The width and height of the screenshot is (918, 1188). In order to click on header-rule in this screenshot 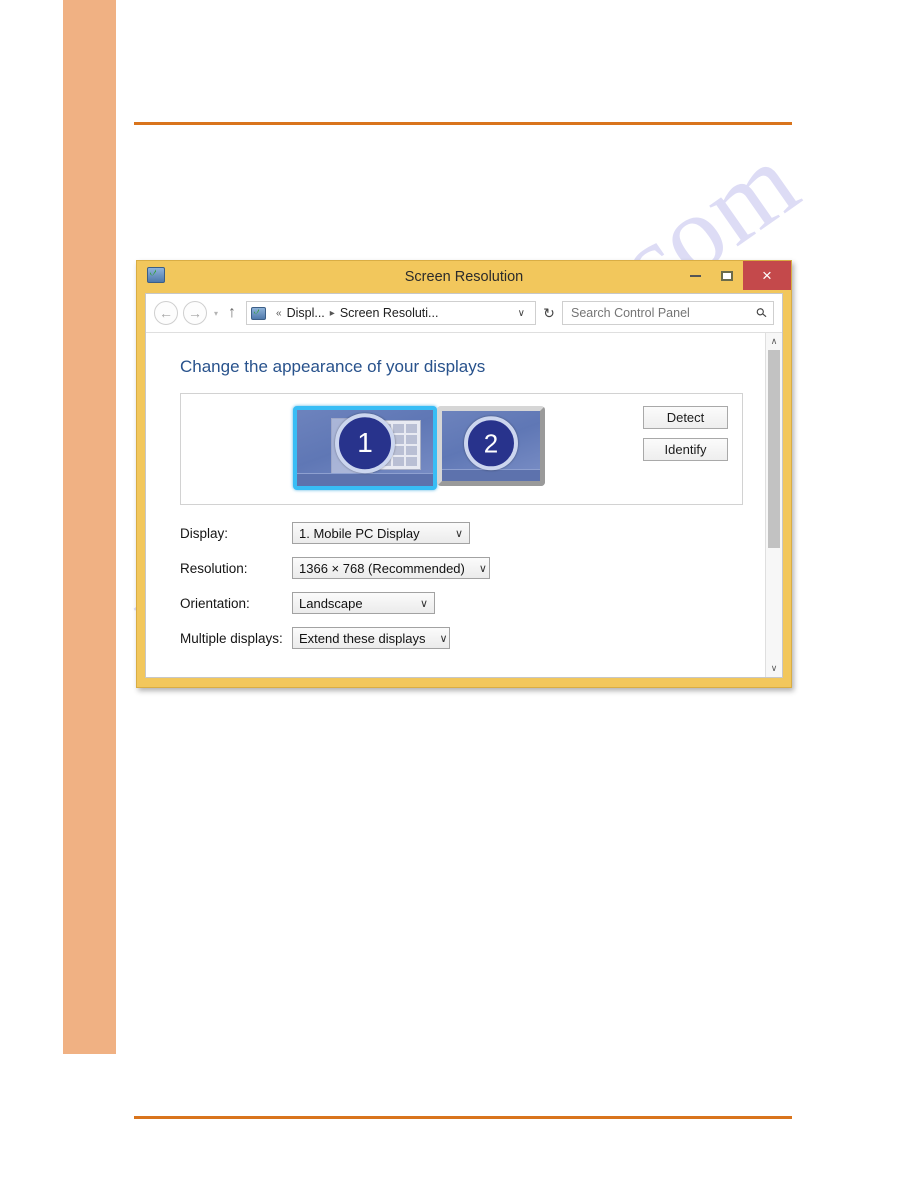, I will do `click(463, 123)`.